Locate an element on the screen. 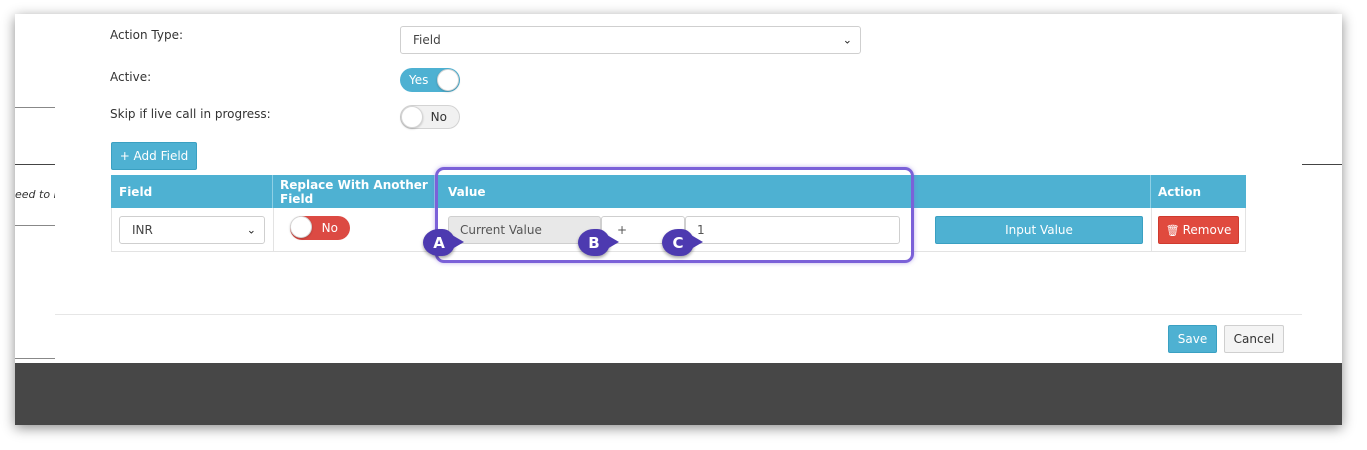 The width and height of the screenshot is (1367, 450). modal-footer-divider is located at coordinates (678, 314).